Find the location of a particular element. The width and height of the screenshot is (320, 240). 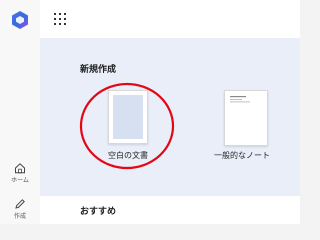

template-label-notes: 一般的なノート is located at coordinates (242, 155).